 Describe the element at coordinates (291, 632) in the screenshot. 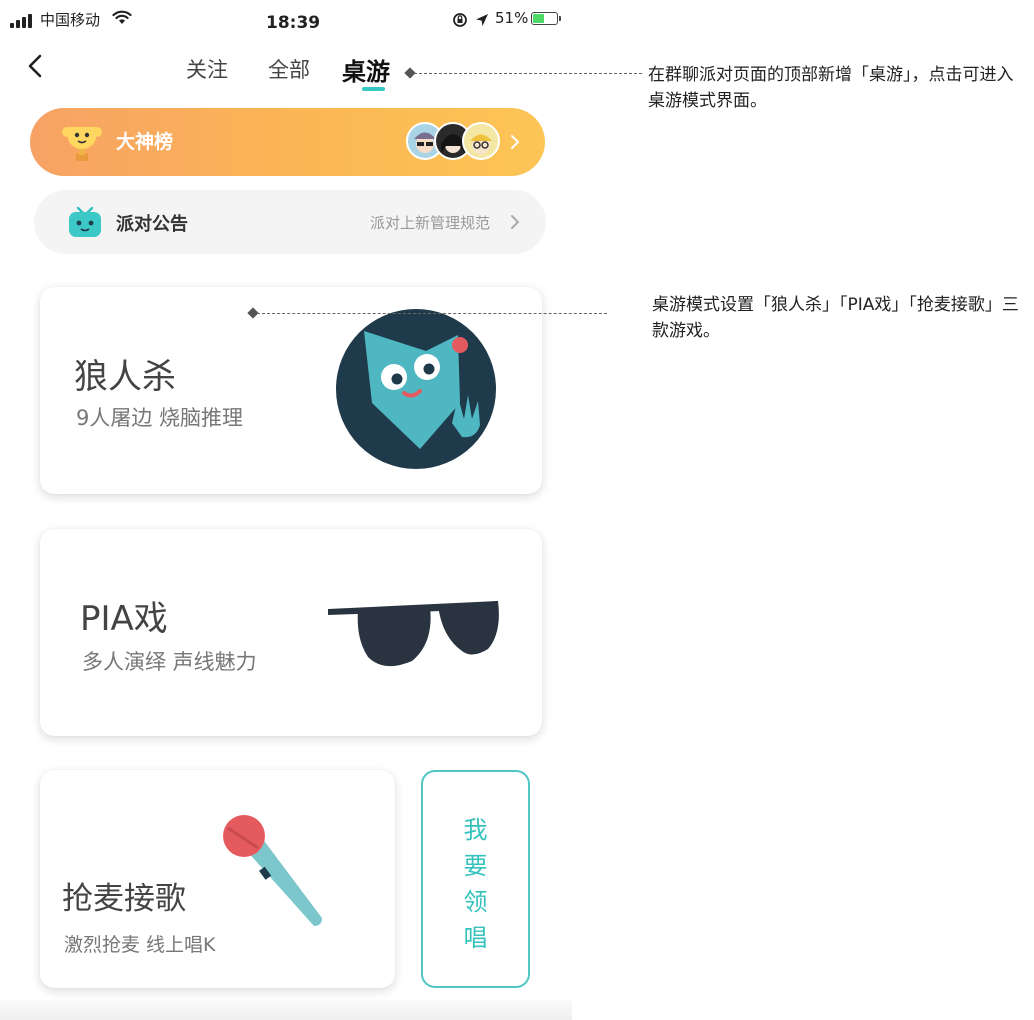

I see `game-card-pia: PIA戏 多人演绎 声线魅力` at that location.